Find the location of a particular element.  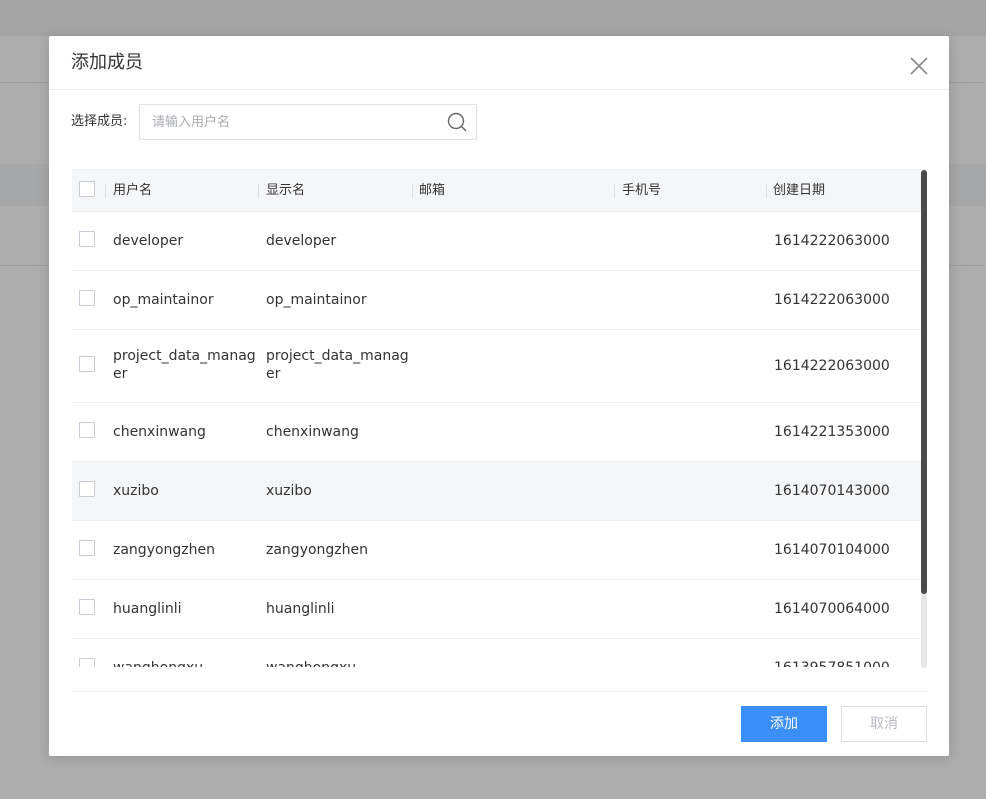

cancel-button: 取消 is located at coordinates (884, 724).